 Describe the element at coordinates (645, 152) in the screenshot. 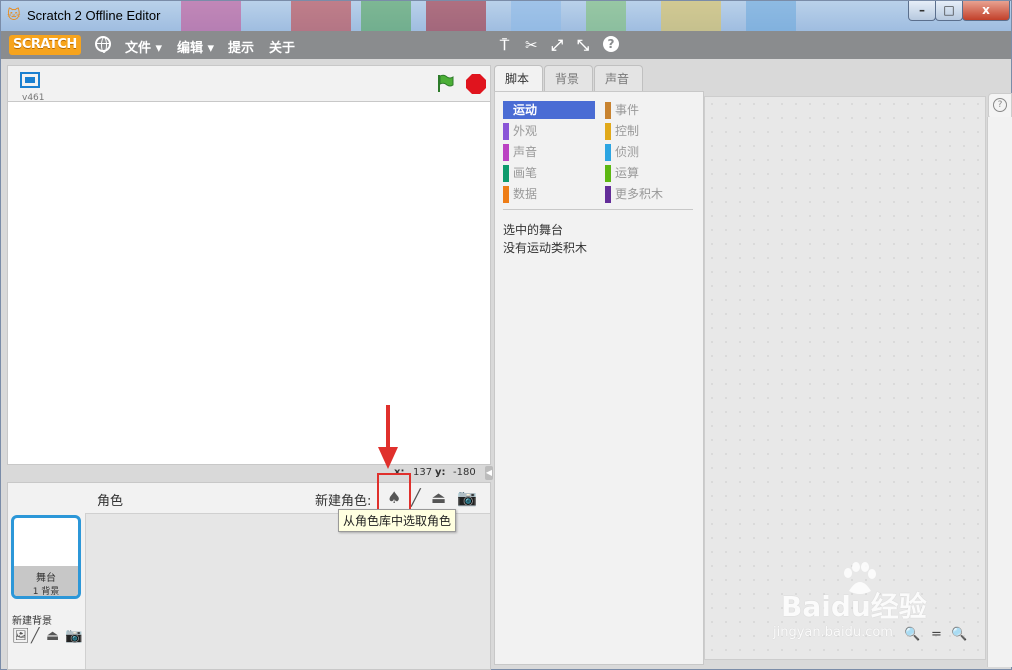

I see `category-sensing: 侦测` at that location.